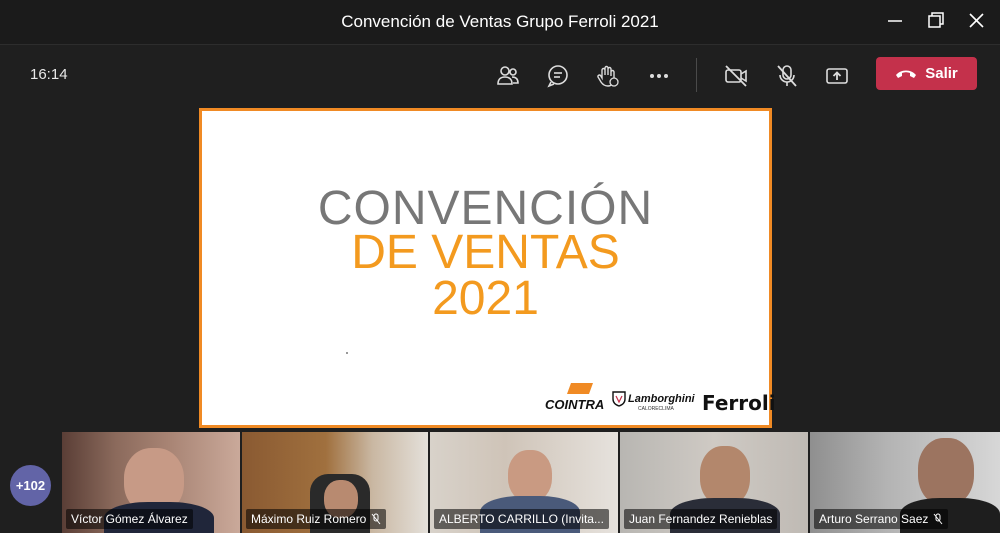 The image size is (1000, 533). I want to click on meeting-toolbar: 16:14 Salir, so click(500, 75).